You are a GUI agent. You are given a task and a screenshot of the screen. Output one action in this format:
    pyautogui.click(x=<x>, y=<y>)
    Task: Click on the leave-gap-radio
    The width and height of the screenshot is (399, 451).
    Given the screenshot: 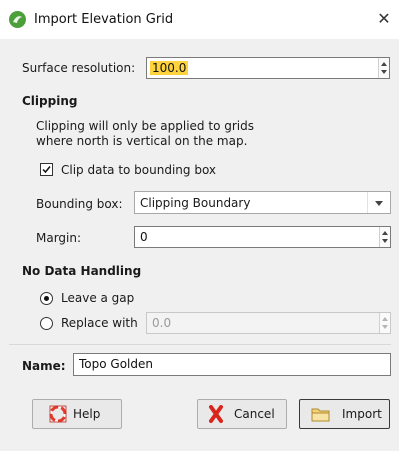 What is the action you would take?
    pyautogui.click(x=46, y=298)
    